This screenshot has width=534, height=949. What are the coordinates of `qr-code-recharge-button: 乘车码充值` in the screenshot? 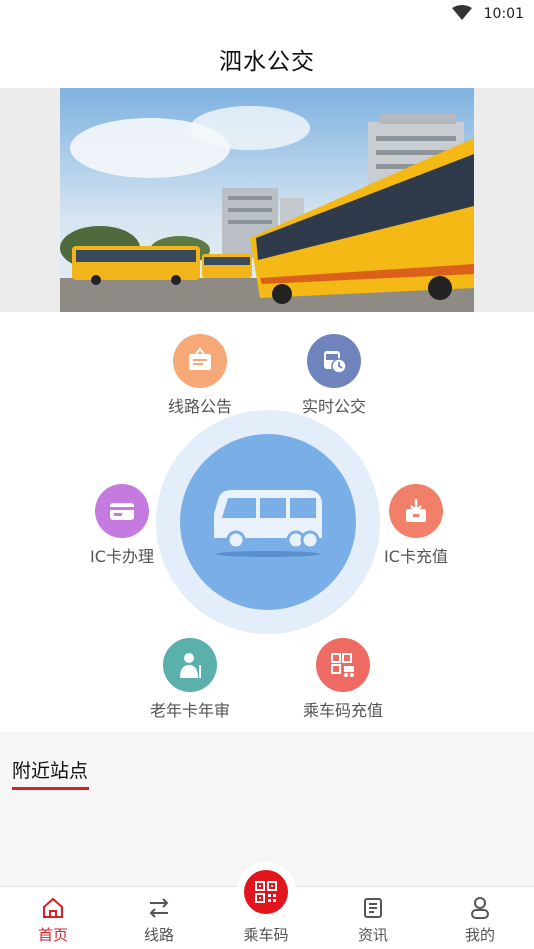 It's located at (343, 679).